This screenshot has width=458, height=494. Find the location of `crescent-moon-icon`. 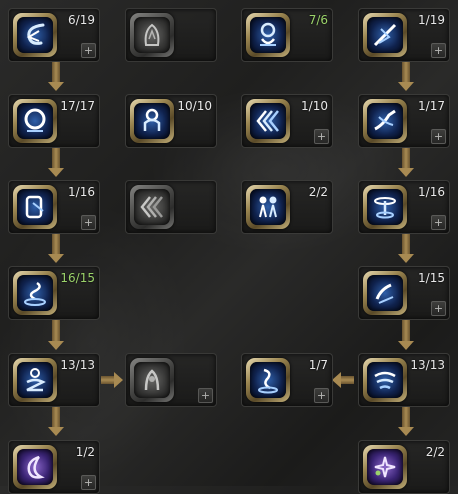

crescent-moon-icon is located at coordinates (35, 467).